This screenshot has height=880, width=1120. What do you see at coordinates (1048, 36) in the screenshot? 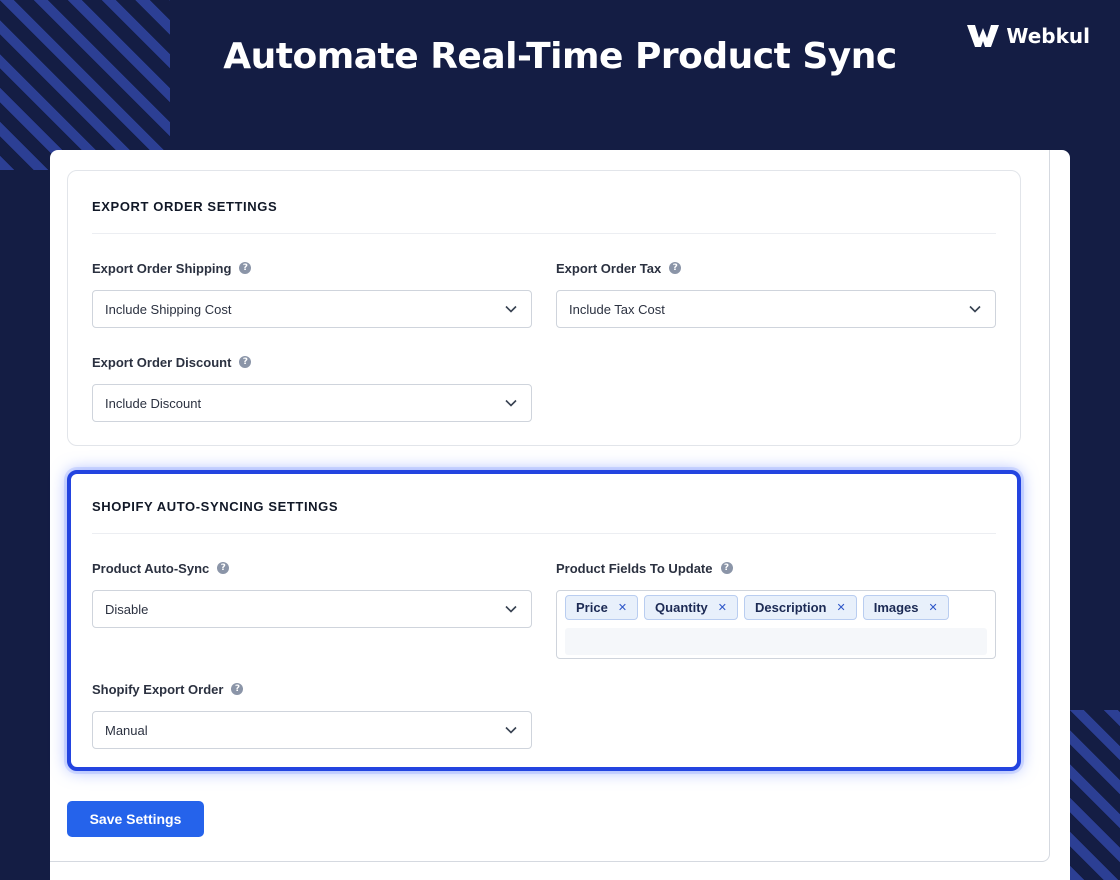
I see `brand-name: Webkul` at bounding box center [1048, 36].